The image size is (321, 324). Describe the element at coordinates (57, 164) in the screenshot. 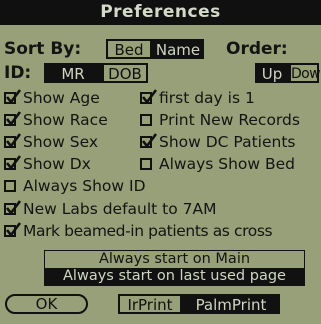

I see `checkbox-label: Show Dx` at that location.